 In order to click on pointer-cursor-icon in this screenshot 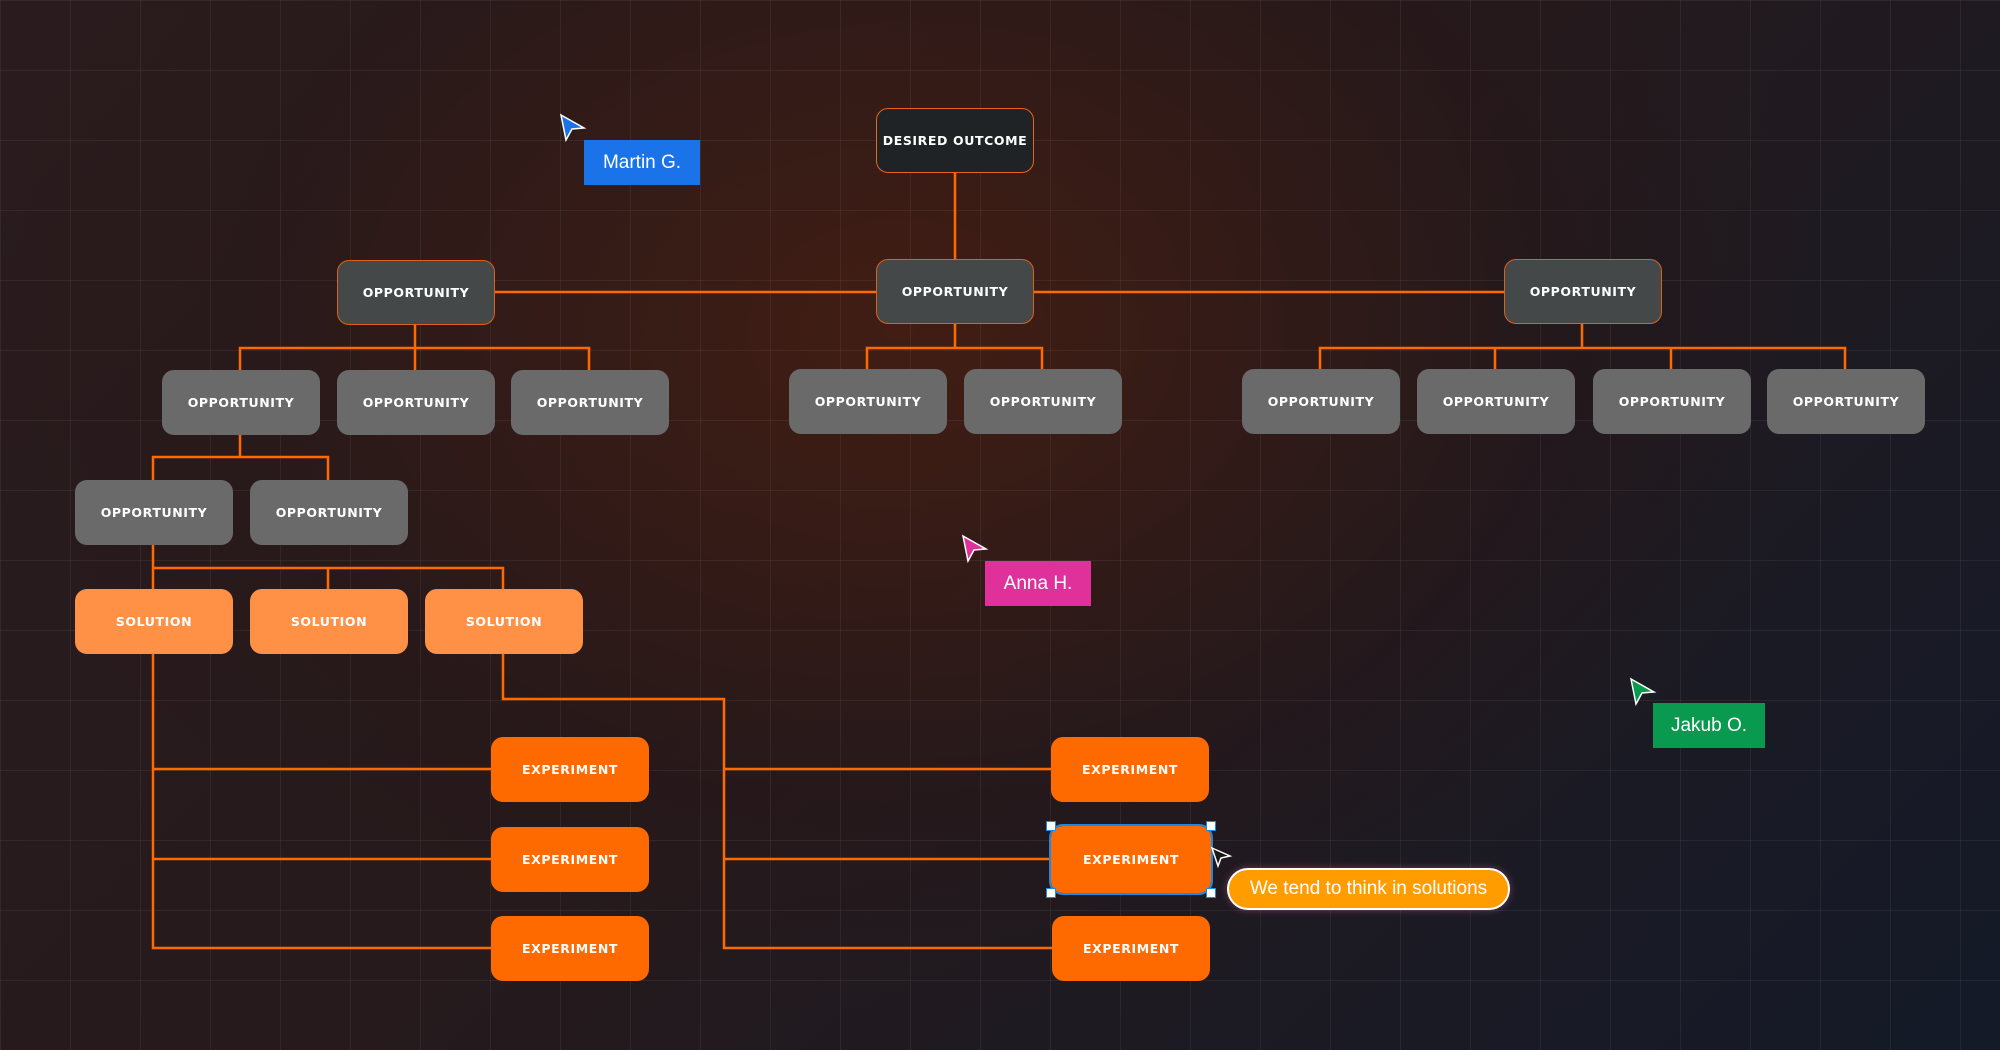, I will do `click(1221, 857)`.